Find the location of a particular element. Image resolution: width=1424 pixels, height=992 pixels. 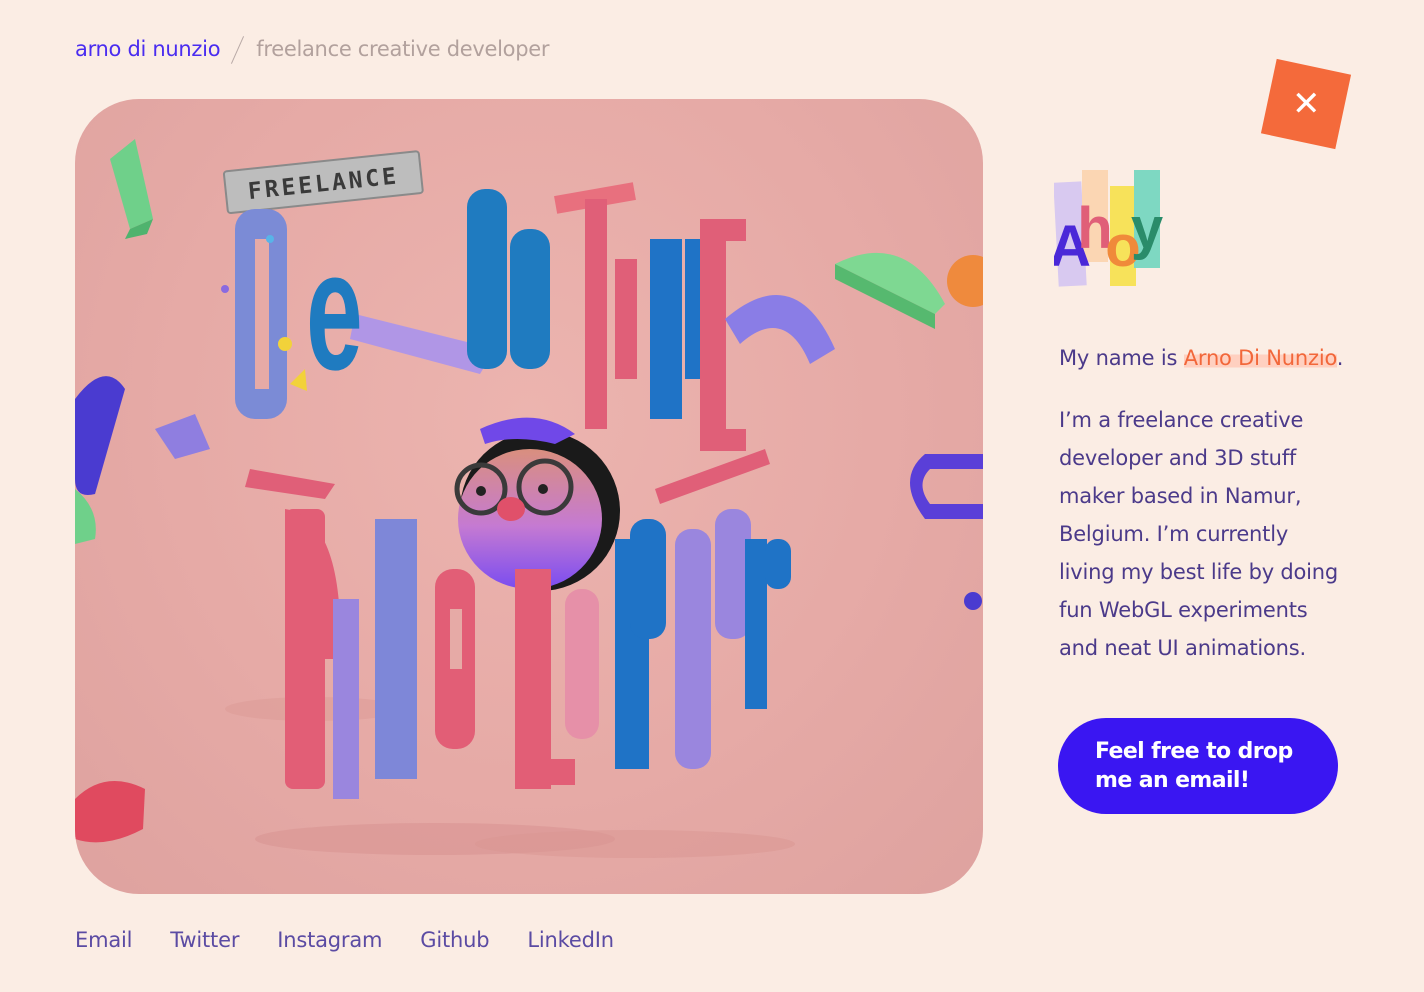

close-button: ✕ is located at coordinates (1306, 104).